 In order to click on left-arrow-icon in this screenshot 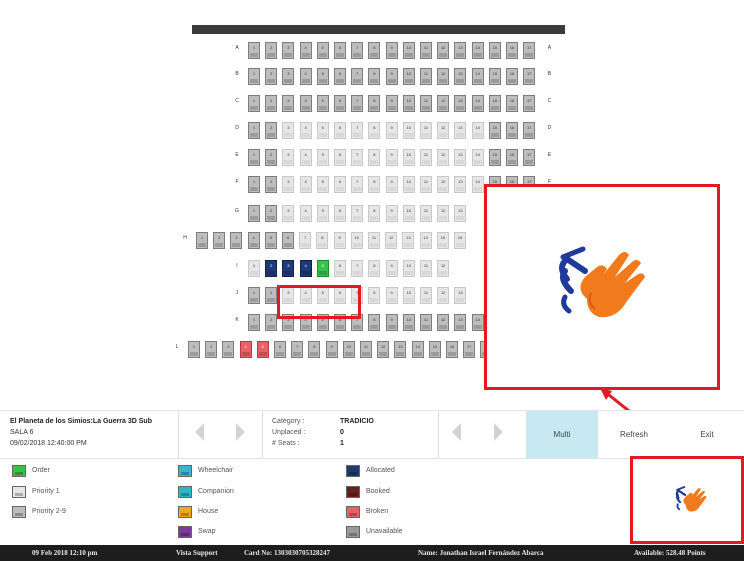, I will do `click(456, 432)`.